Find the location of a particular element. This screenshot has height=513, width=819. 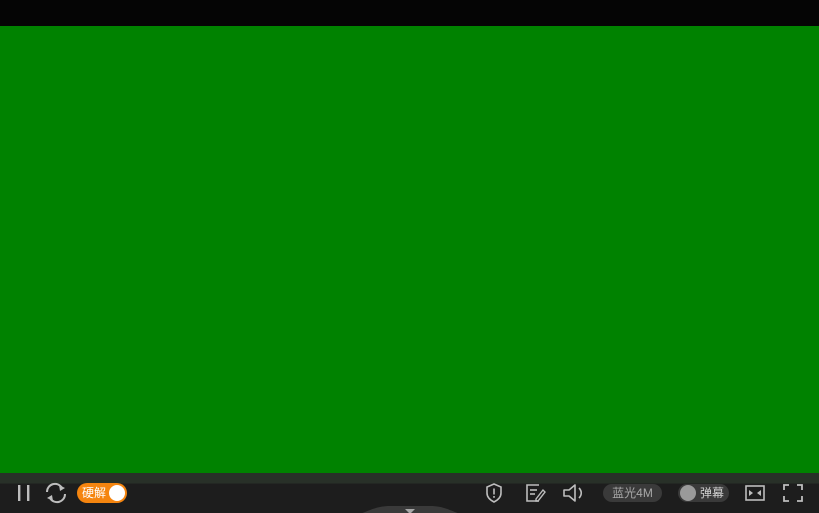

fullscreen-button is located at coordinates (793, 493).